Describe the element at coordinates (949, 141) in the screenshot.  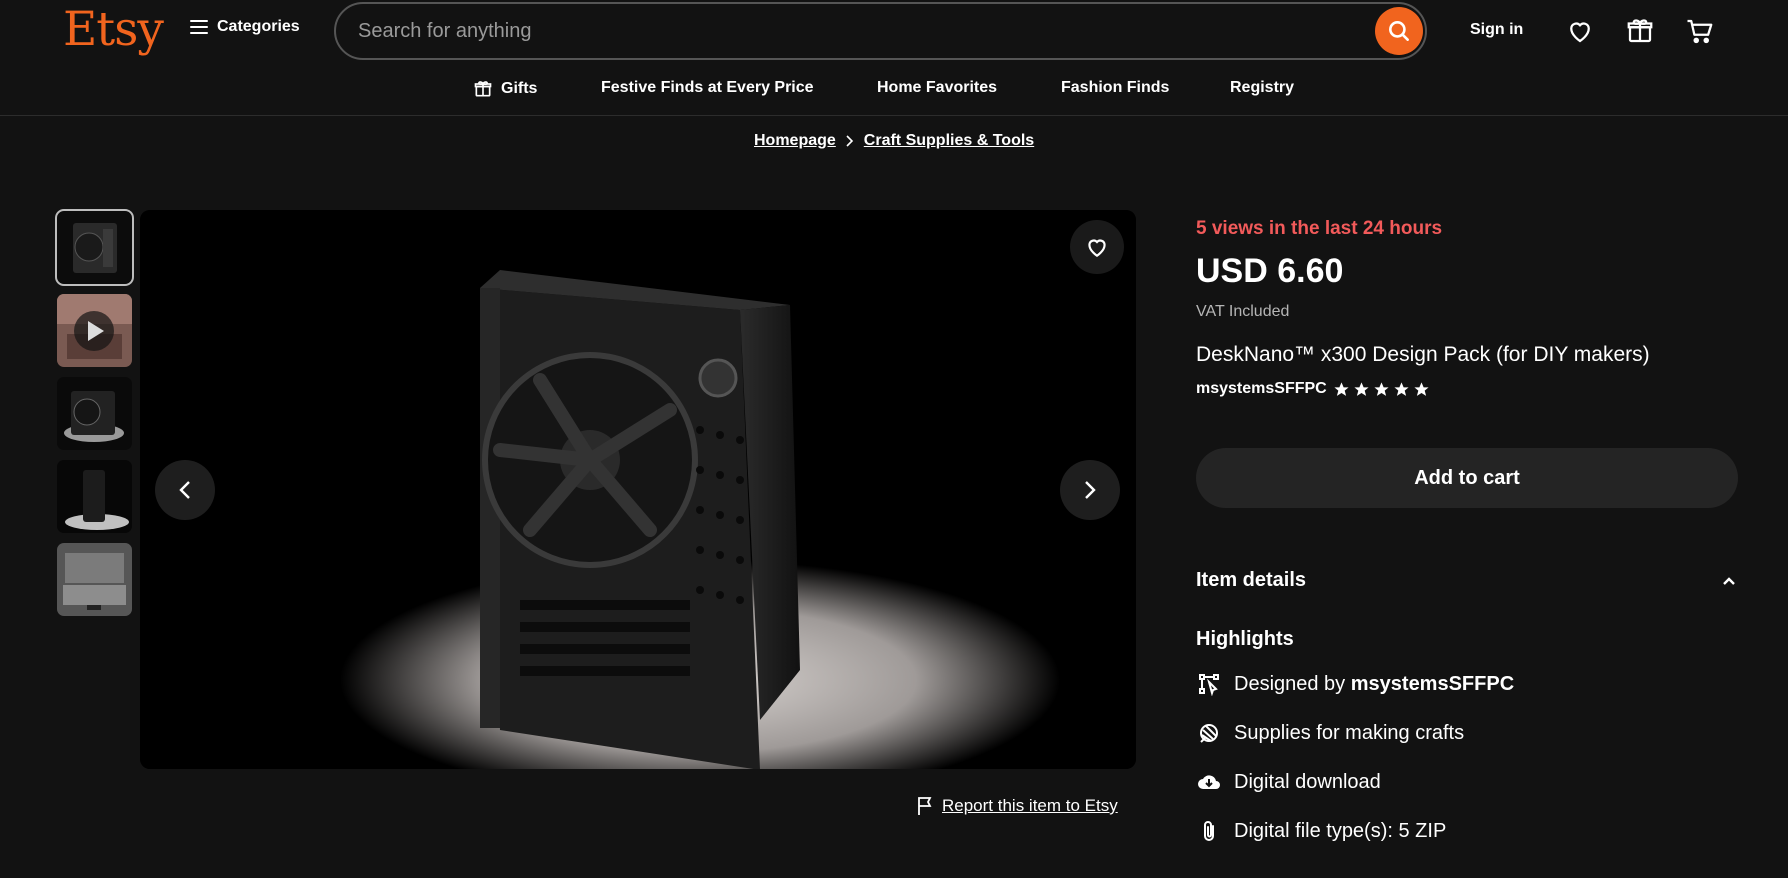
I see `breadcrumb-craft-supplies: Craft Supplies & Tools` at that location.